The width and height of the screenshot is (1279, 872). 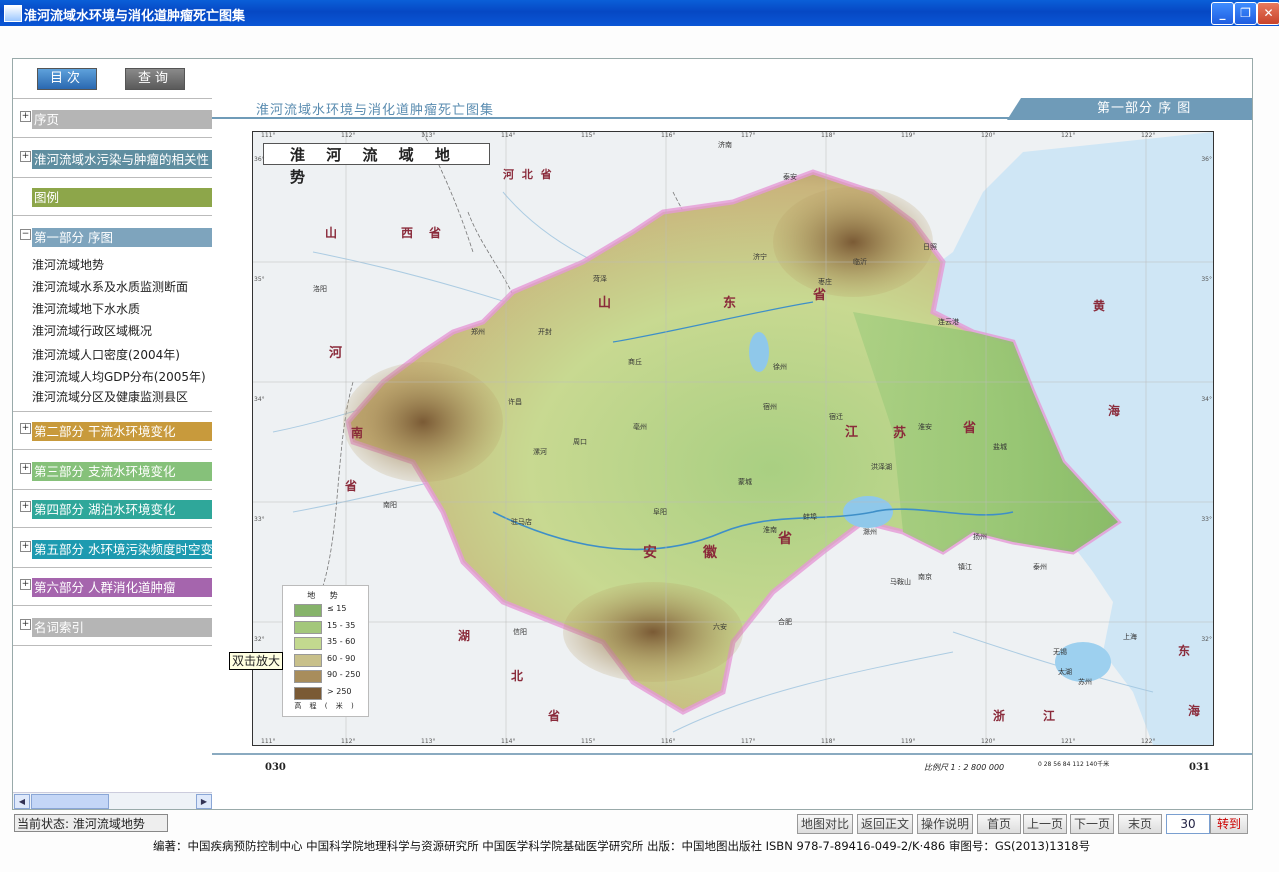 I want to click on sidebar-section: + 第六部分 人群消化道肿瘤, so click(x=113, y=586).